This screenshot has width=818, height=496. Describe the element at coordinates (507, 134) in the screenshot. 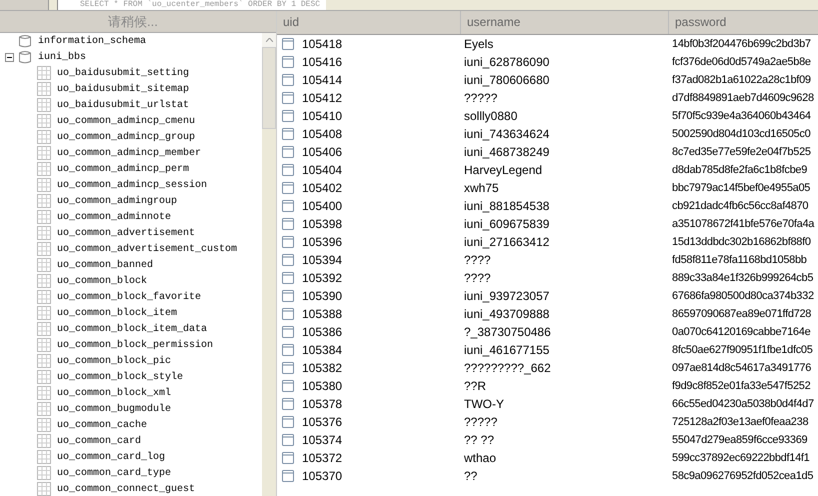

I see `table-cell: iuni_743634624` at that location.